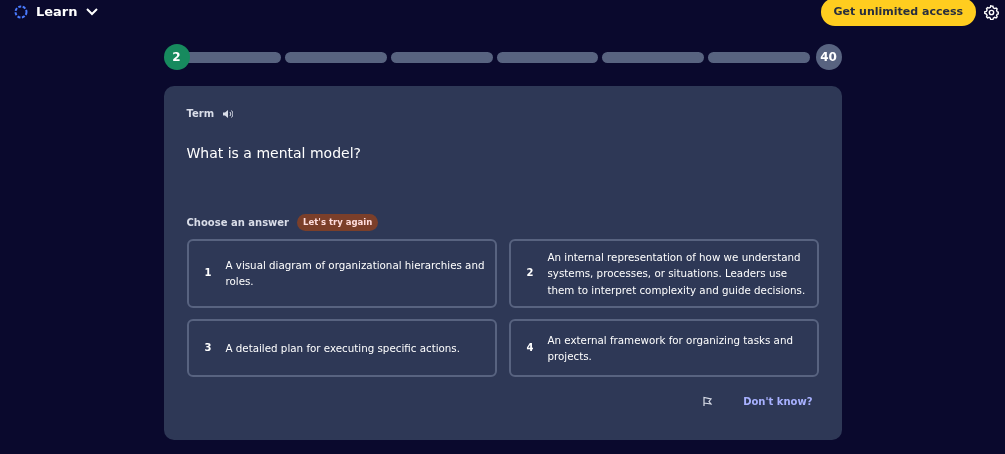 The height and width of the screenshot is (454, 1005). I want to click on retry-tag: Let's try again, so click(338, 222).